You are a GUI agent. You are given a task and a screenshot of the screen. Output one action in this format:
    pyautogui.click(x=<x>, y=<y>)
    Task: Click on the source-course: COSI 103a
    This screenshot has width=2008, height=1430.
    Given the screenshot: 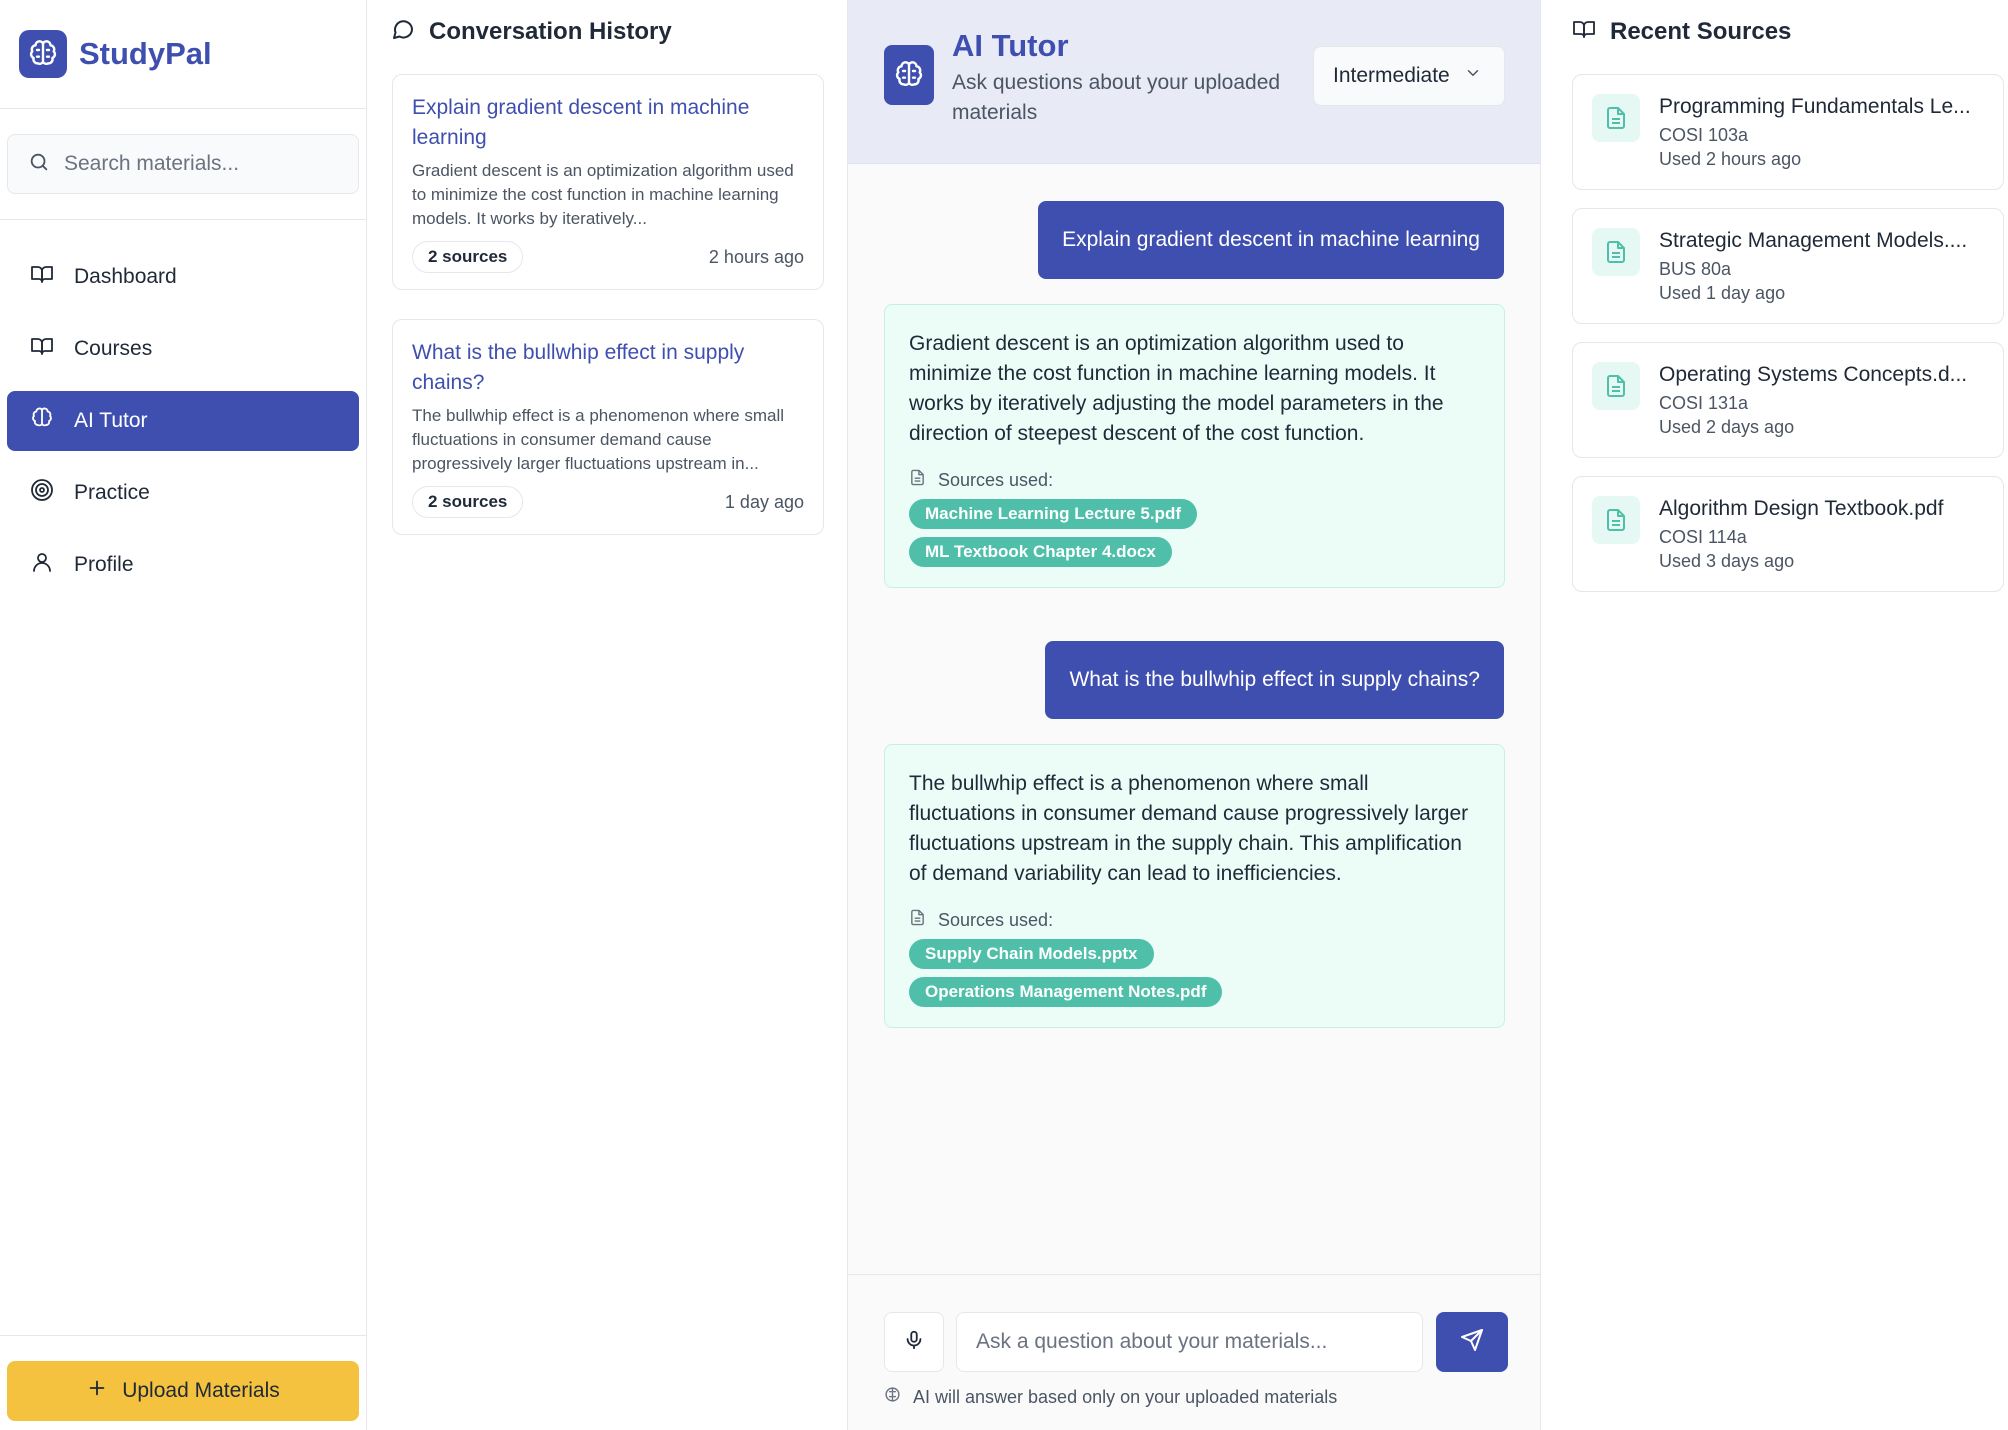 What is the action you would take?
    pyautogui.click(x=1704, y=135)
    